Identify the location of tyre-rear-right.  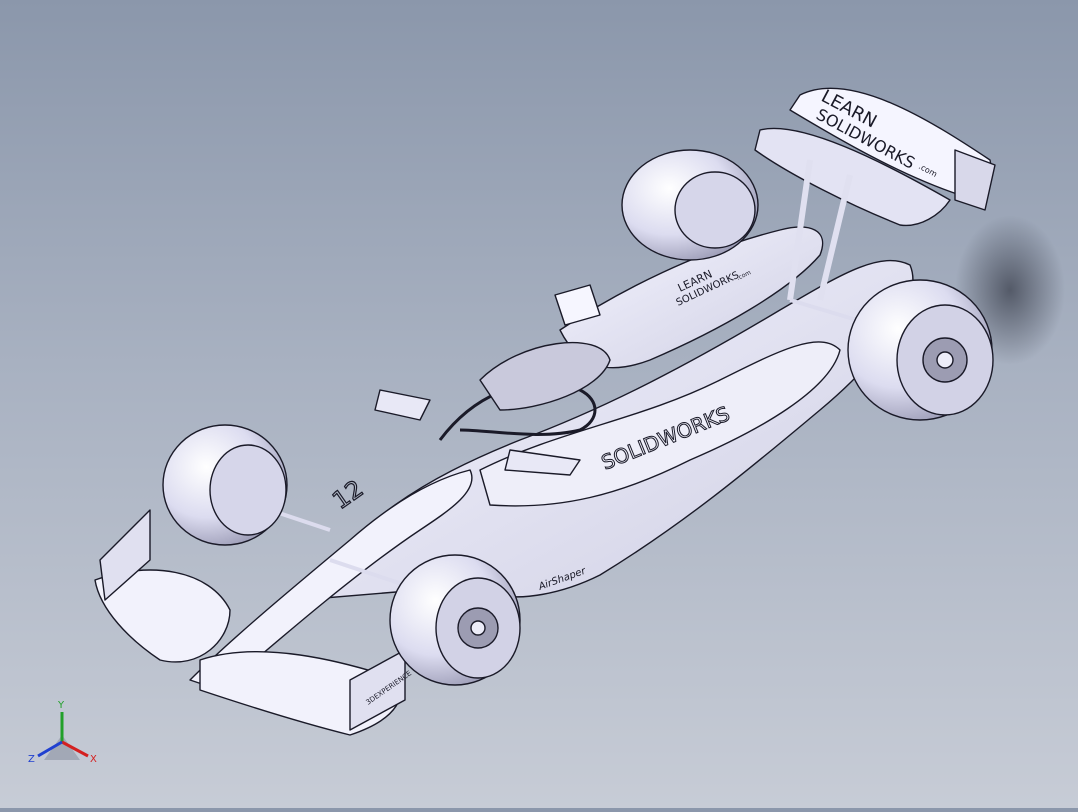
(920, 350).